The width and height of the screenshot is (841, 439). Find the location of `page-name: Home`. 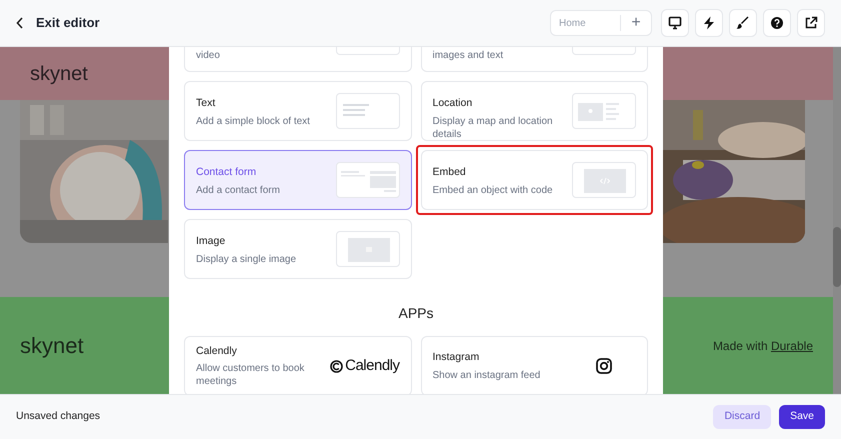

page-name: Home is located at coordinates (572, 23).